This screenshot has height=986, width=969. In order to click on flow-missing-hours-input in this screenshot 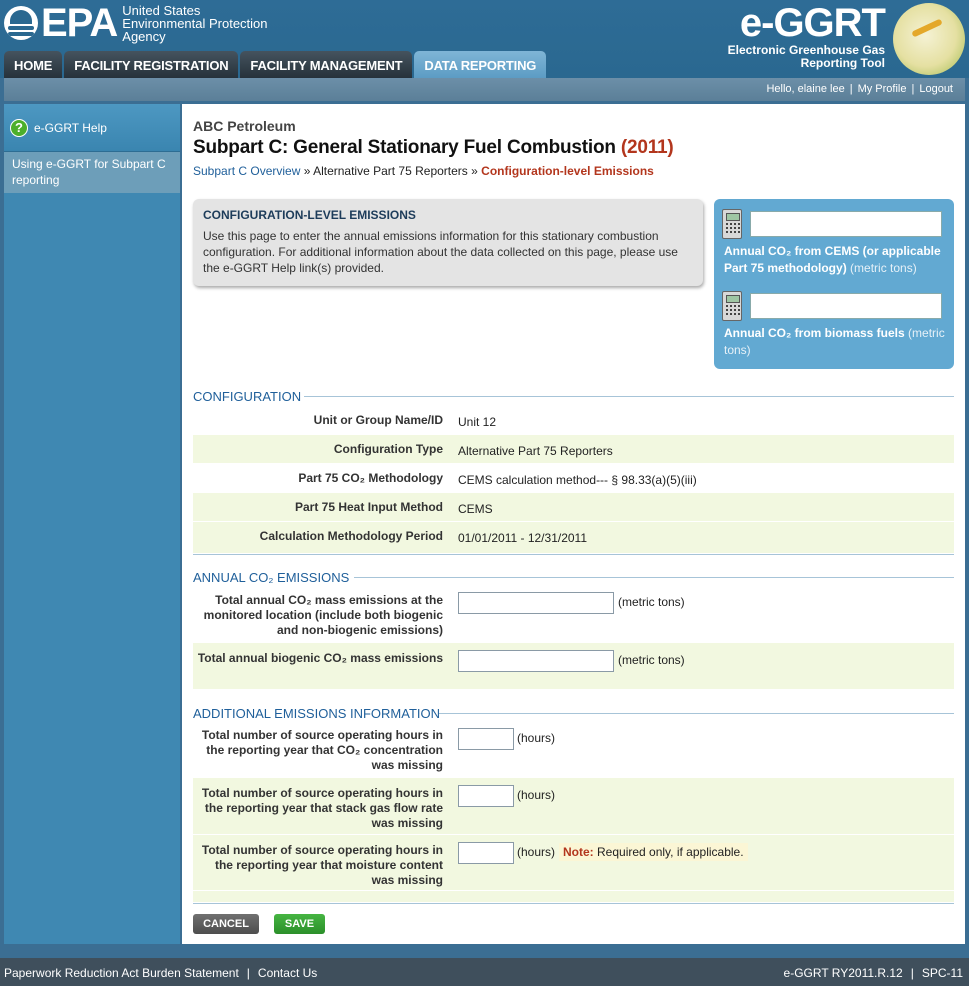, I will do `click(486, 796)`.